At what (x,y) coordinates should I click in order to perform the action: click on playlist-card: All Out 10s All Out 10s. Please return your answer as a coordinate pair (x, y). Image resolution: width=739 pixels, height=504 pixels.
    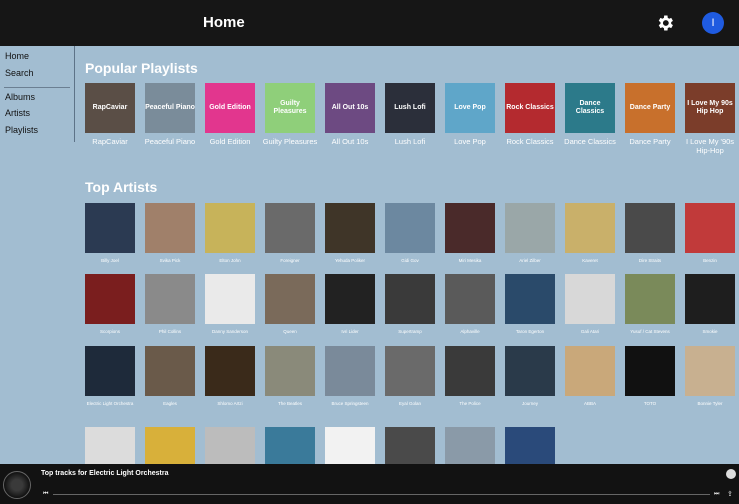
    Looking at the image, I should click on (350, 114).